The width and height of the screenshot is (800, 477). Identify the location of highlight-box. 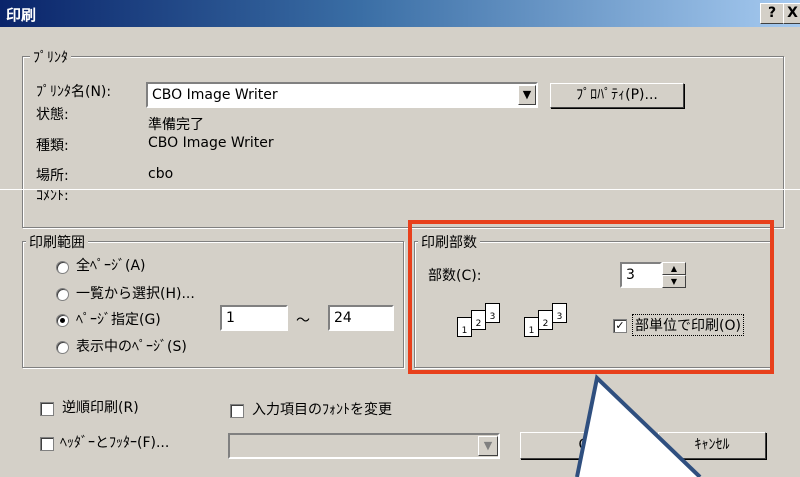
(591, 297).